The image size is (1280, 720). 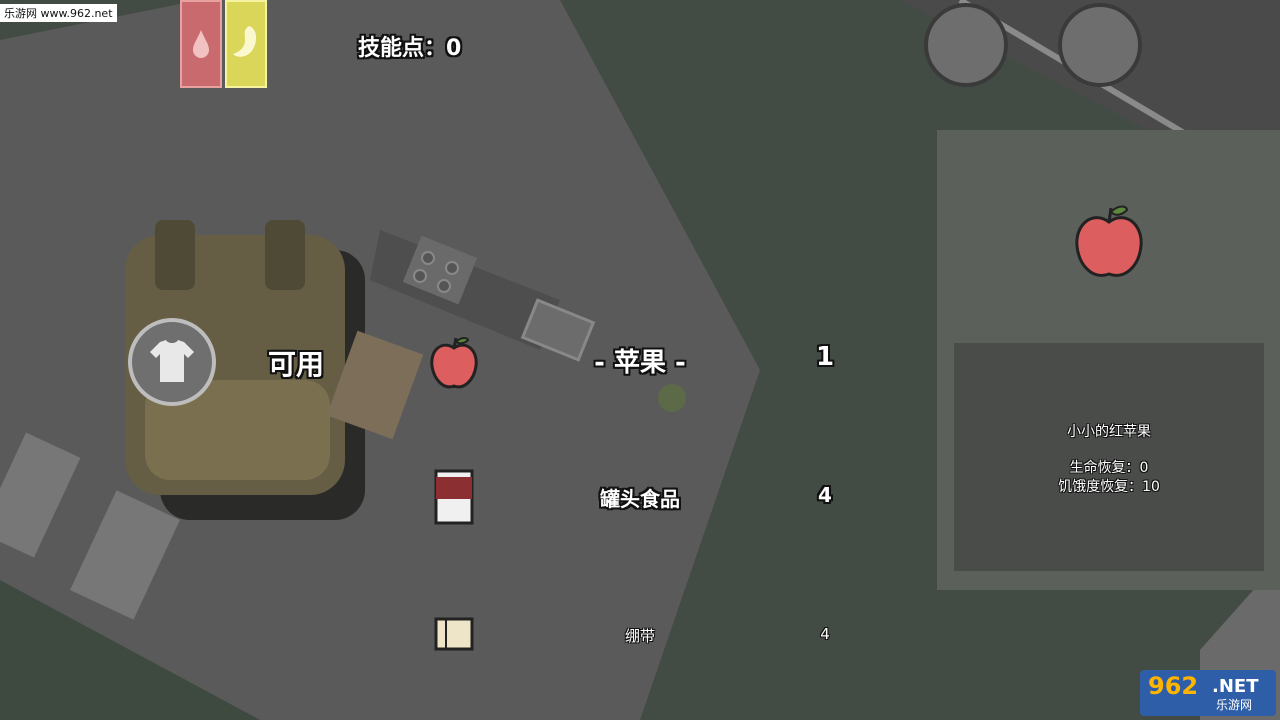 I want to click on blood-drop-icon, so click(x=201, y=44).